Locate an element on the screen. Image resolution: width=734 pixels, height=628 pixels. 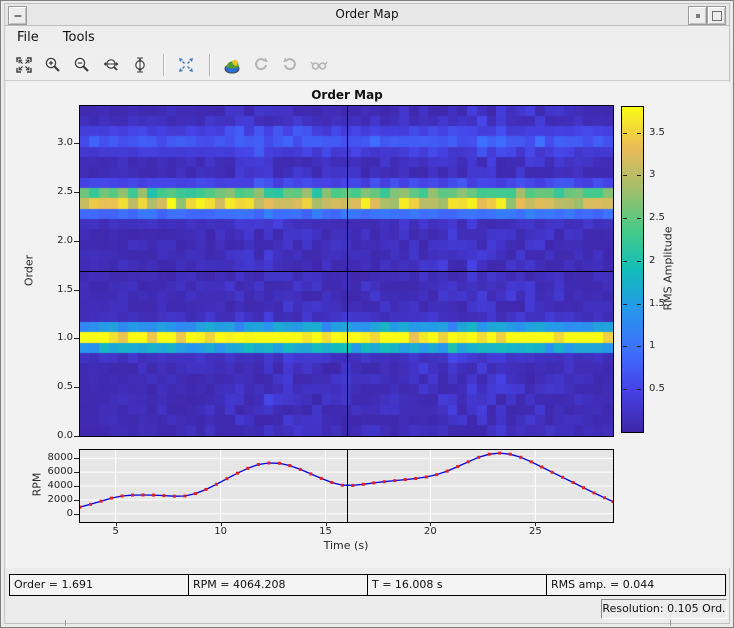
time-tick-label: 20 is located at coordinates (430, 531).